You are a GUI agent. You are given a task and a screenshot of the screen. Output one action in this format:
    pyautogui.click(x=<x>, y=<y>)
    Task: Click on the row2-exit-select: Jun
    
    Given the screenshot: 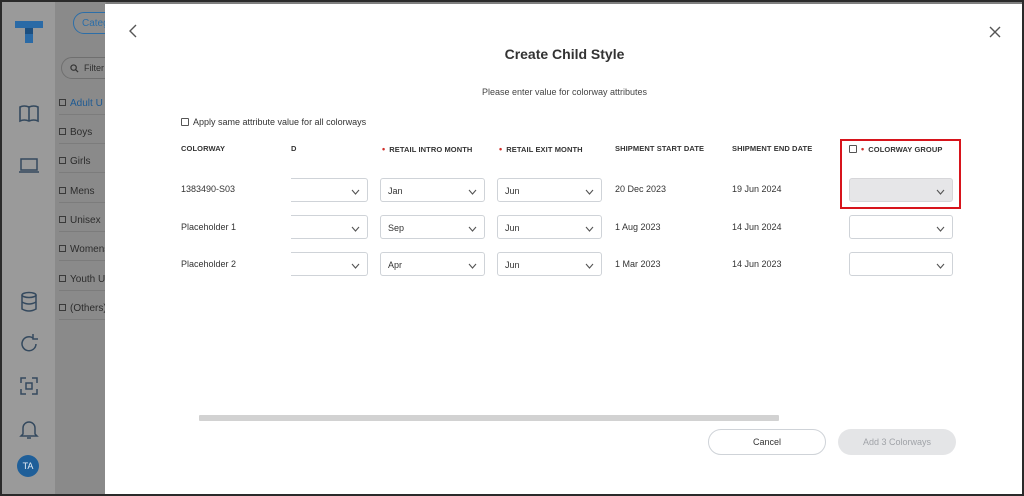 What is the action you would take?
    pyautogui.click(x=549, y=227)
    